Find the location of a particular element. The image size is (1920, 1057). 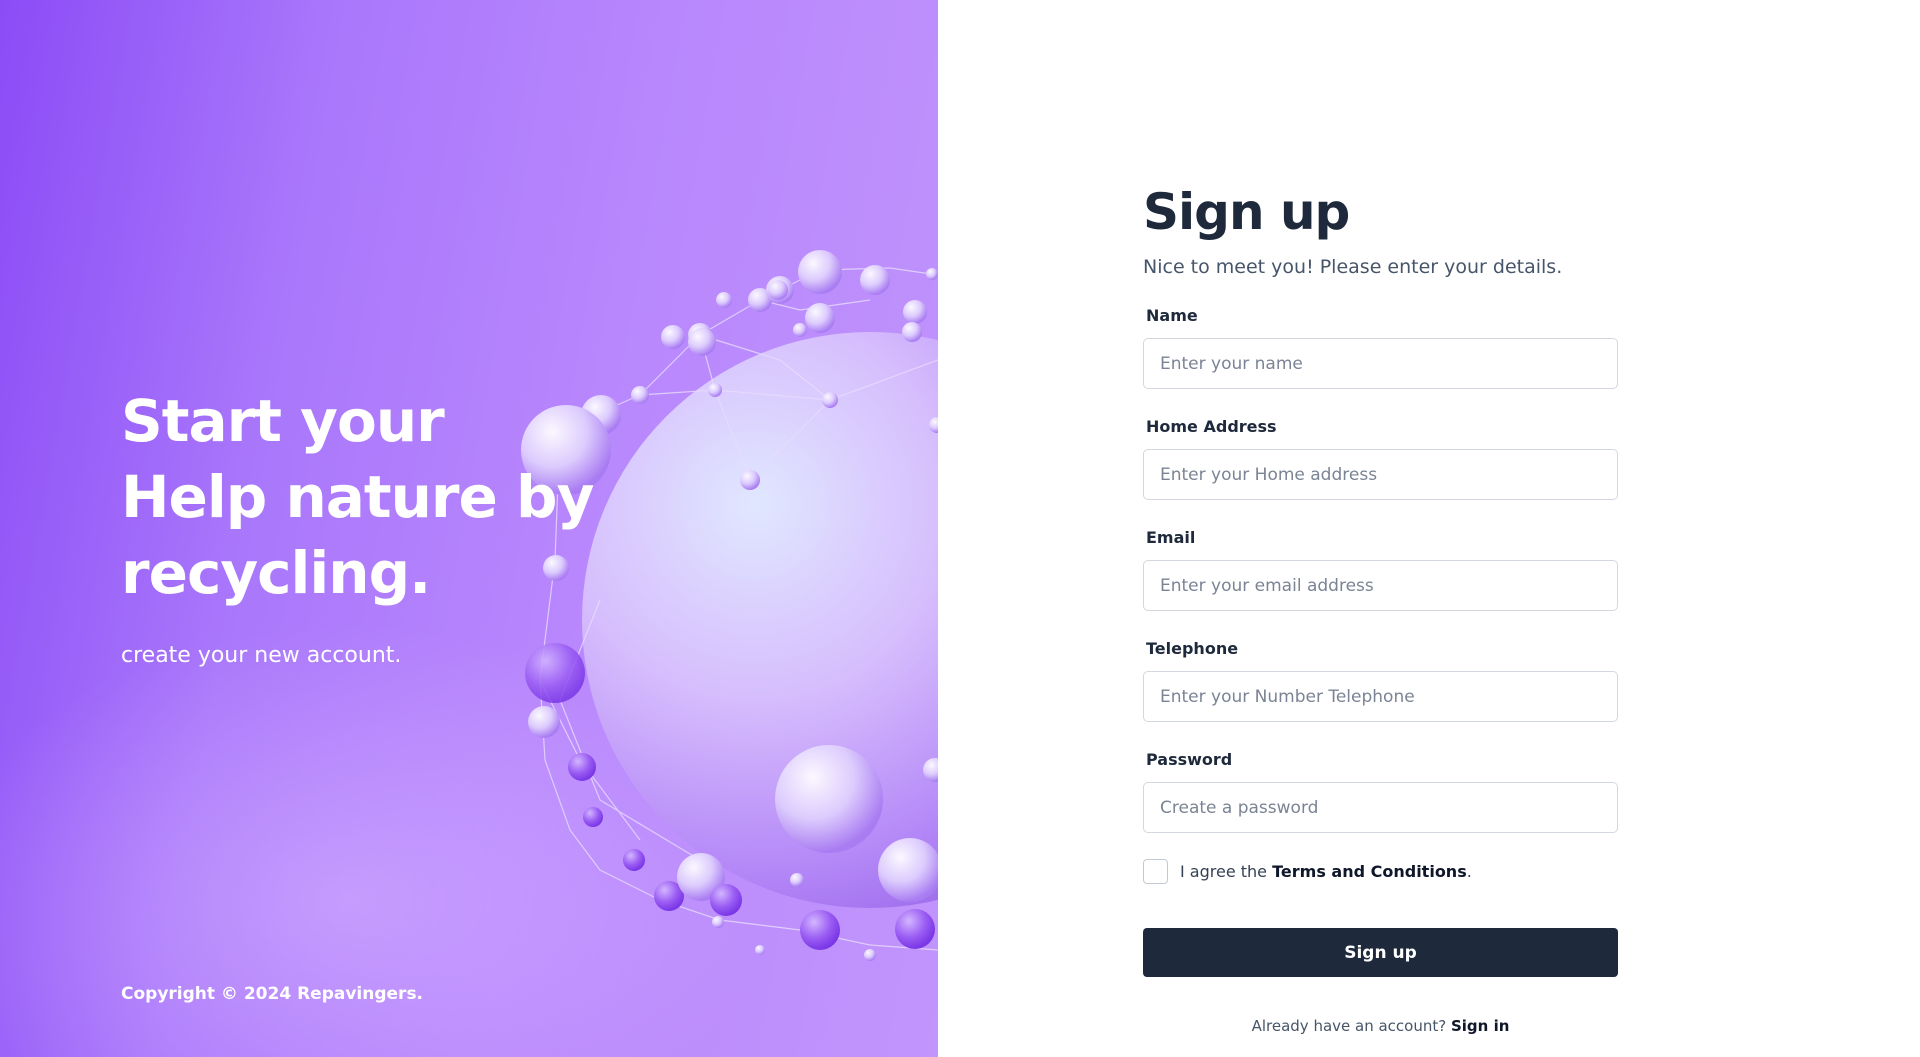

terms-suffix: . is located at coordinates (1469, 871).